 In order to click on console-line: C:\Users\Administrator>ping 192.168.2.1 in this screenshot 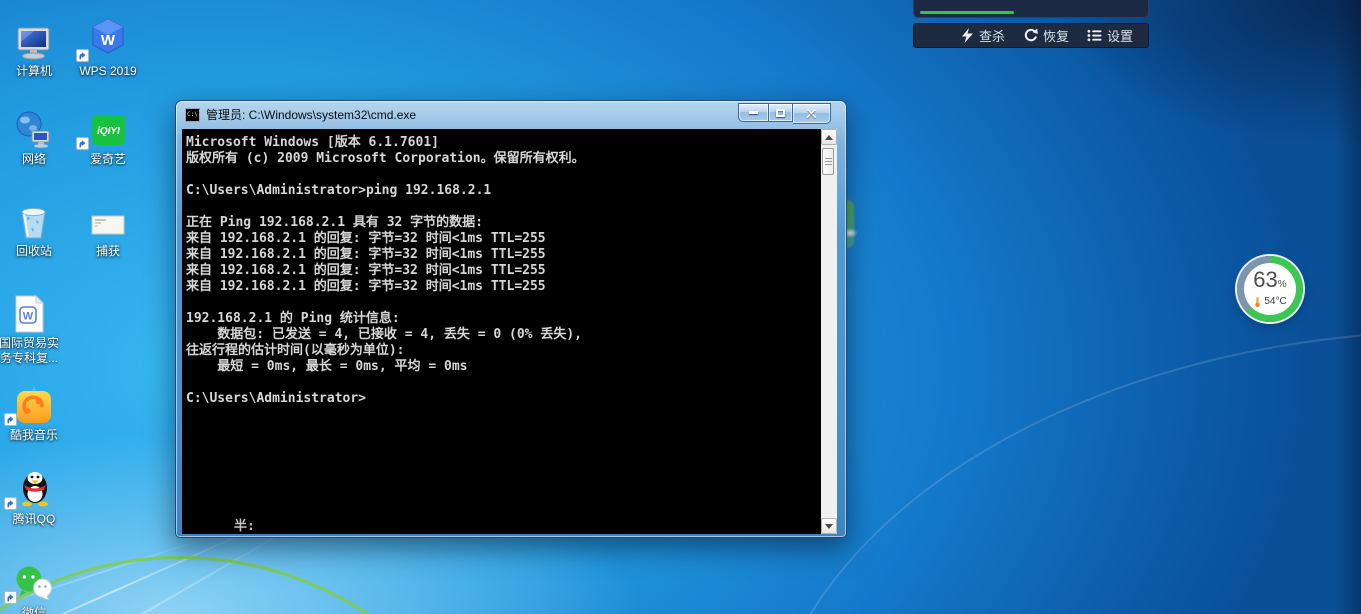, I will do `click(339, 190)`.